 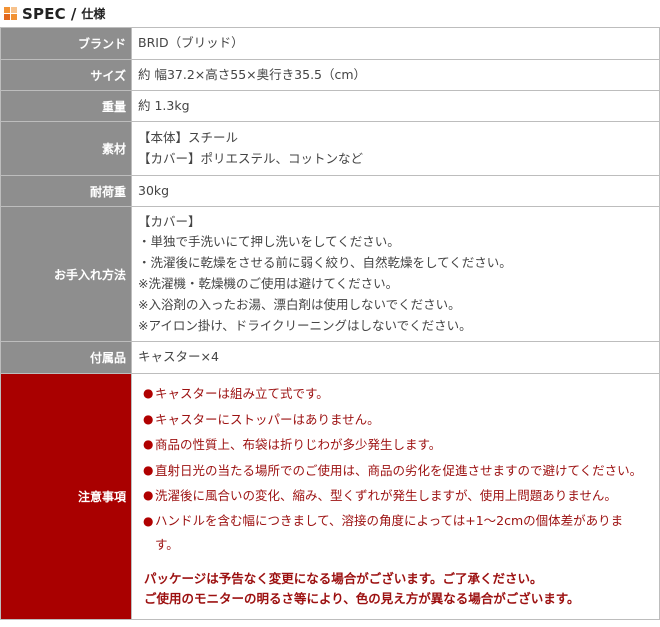 What do you see at coordinates (188, 137) in the screenshot?
I see `value-line: 【本体】スチール` at bounding box center [188, 137].